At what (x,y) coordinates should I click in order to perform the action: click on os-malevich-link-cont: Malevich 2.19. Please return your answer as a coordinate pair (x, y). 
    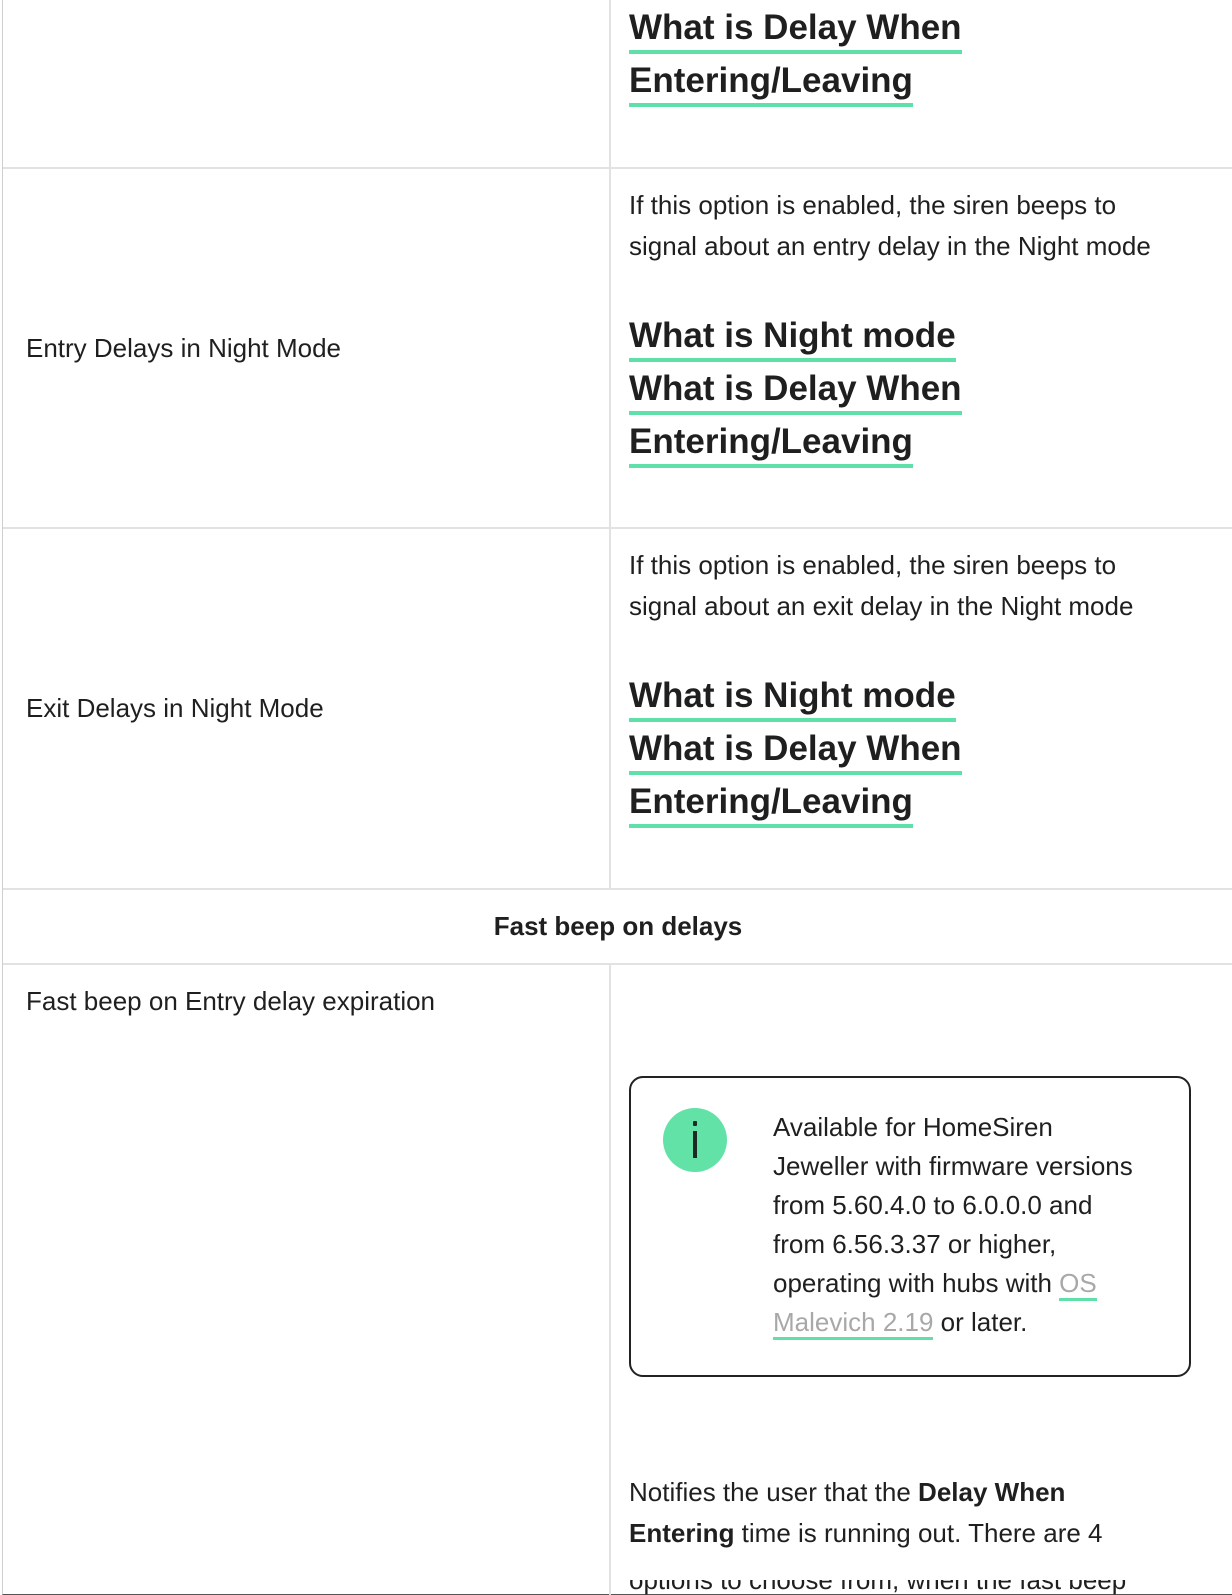
    Looking at the image, I should click on (853, 1323).